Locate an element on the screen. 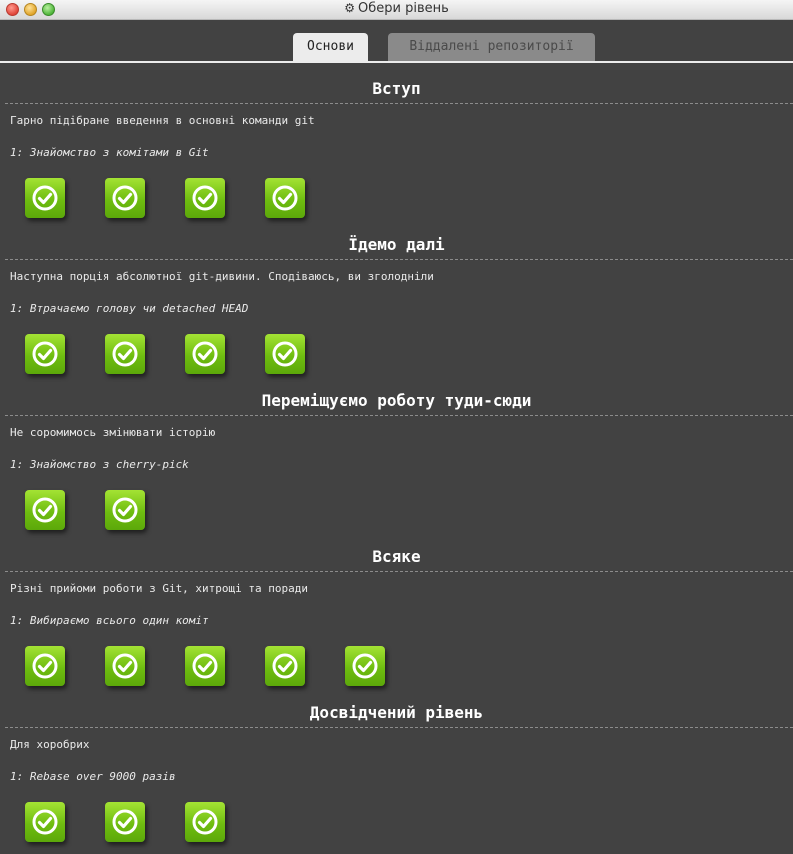 Image resolution: width=793 pixels, height=854 pixels. tab-basics: Основи is located at coordinates (330, 47).